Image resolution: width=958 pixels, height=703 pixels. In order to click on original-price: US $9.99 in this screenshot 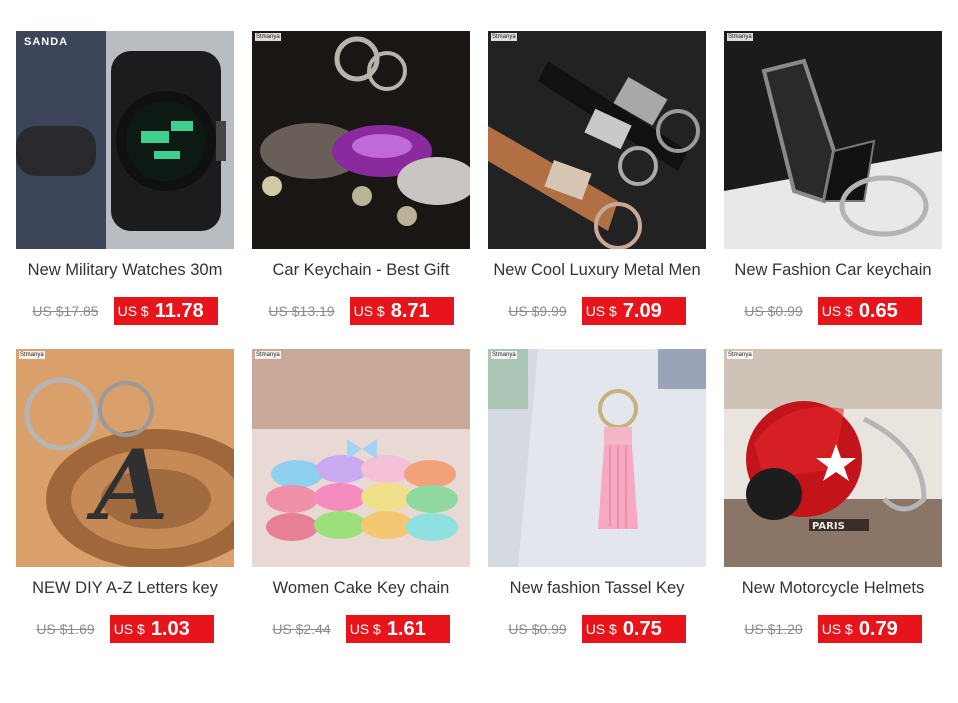, I will do `click(537, 311)`.